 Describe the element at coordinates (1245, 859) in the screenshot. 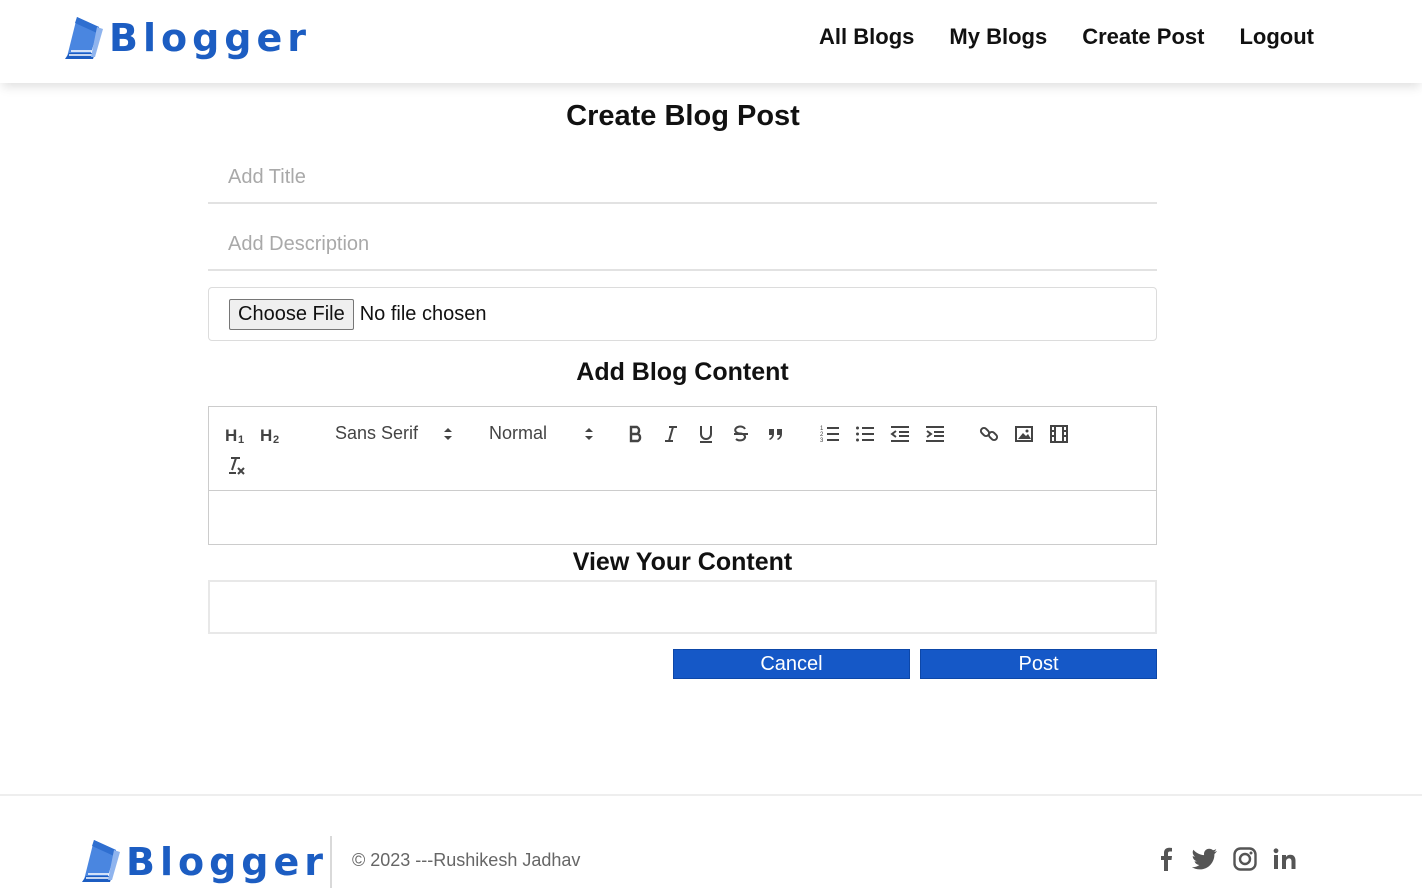

I see `instagram-icon` at that location.